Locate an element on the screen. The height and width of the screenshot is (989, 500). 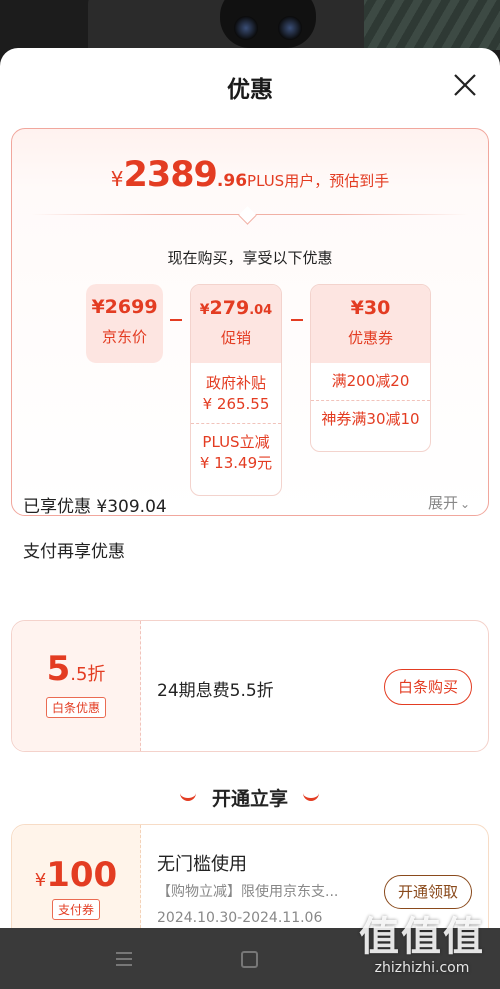
discount-integer: 5 is located at coordinates (58, 669).